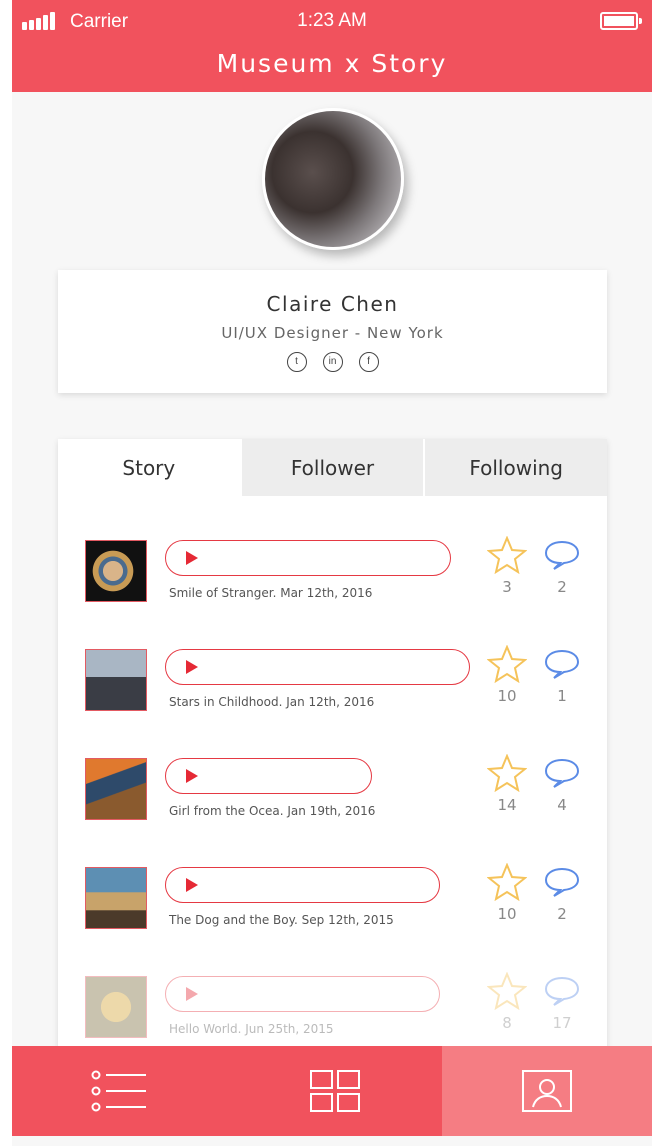 The height and width of the screenshot is (1146, 664). I want to click on clock: 1:23 AM, so click(332, 20).